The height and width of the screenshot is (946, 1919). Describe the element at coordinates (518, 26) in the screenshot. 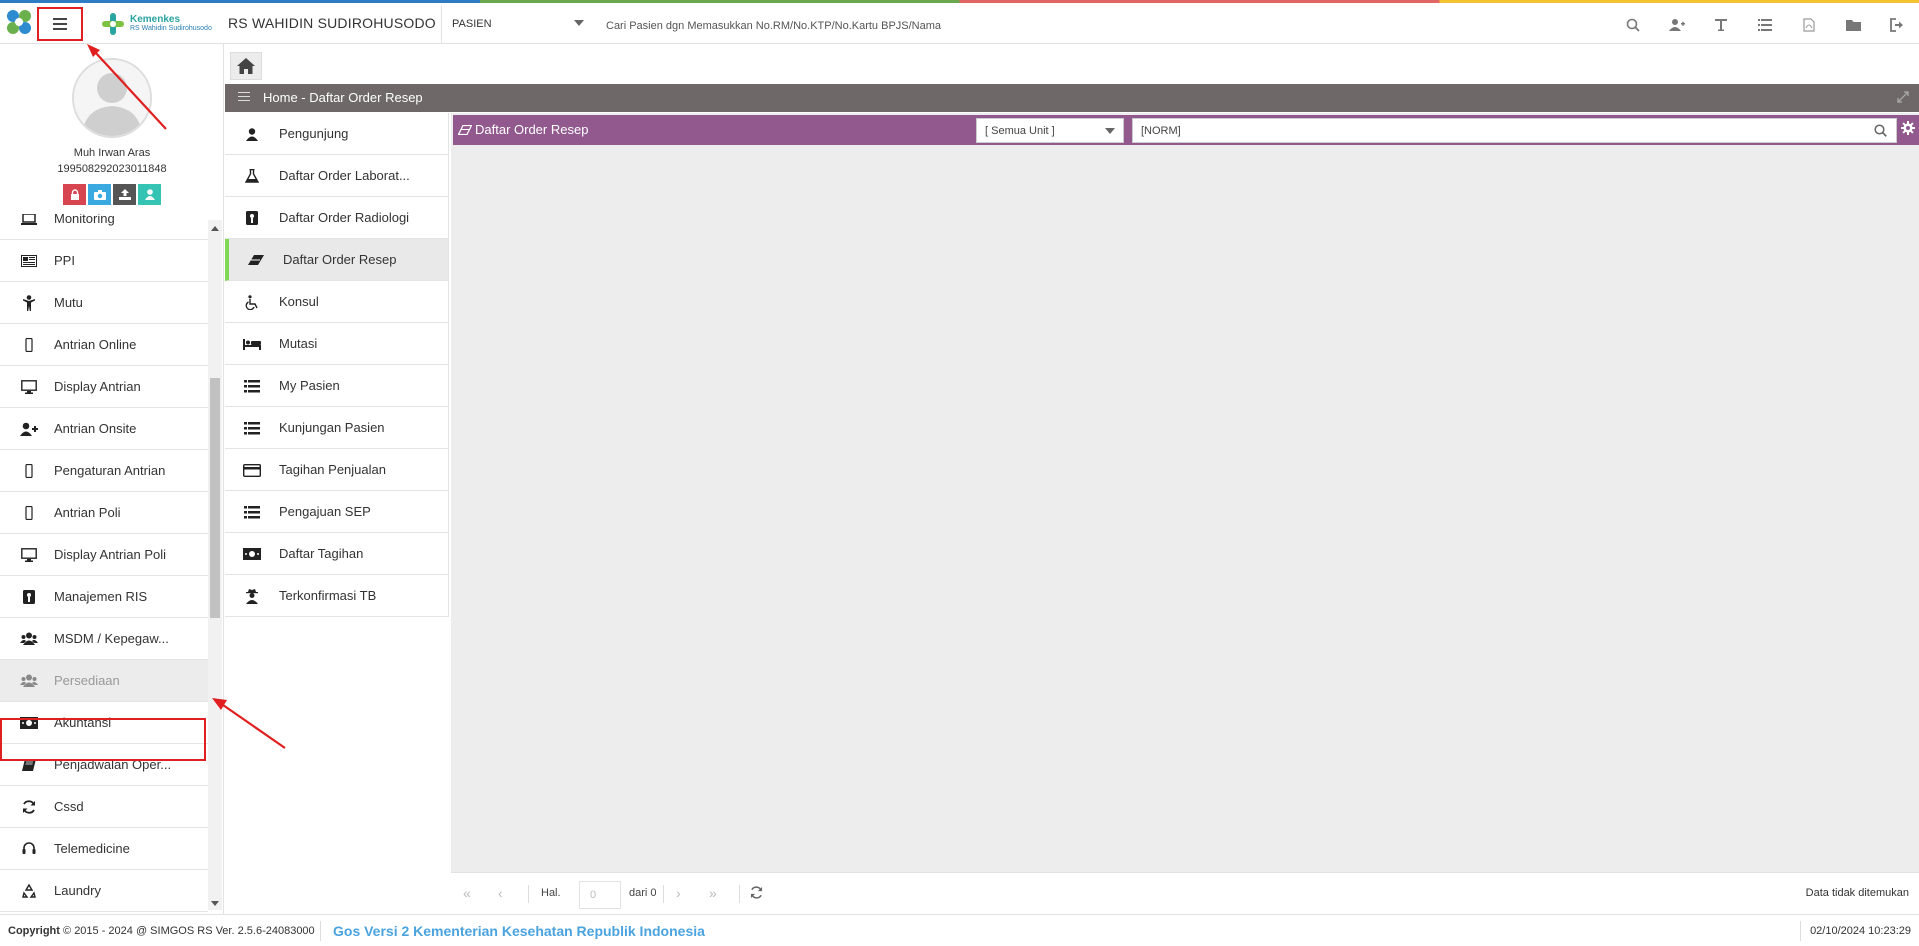

I see `module-select: PASIEN` at that location.